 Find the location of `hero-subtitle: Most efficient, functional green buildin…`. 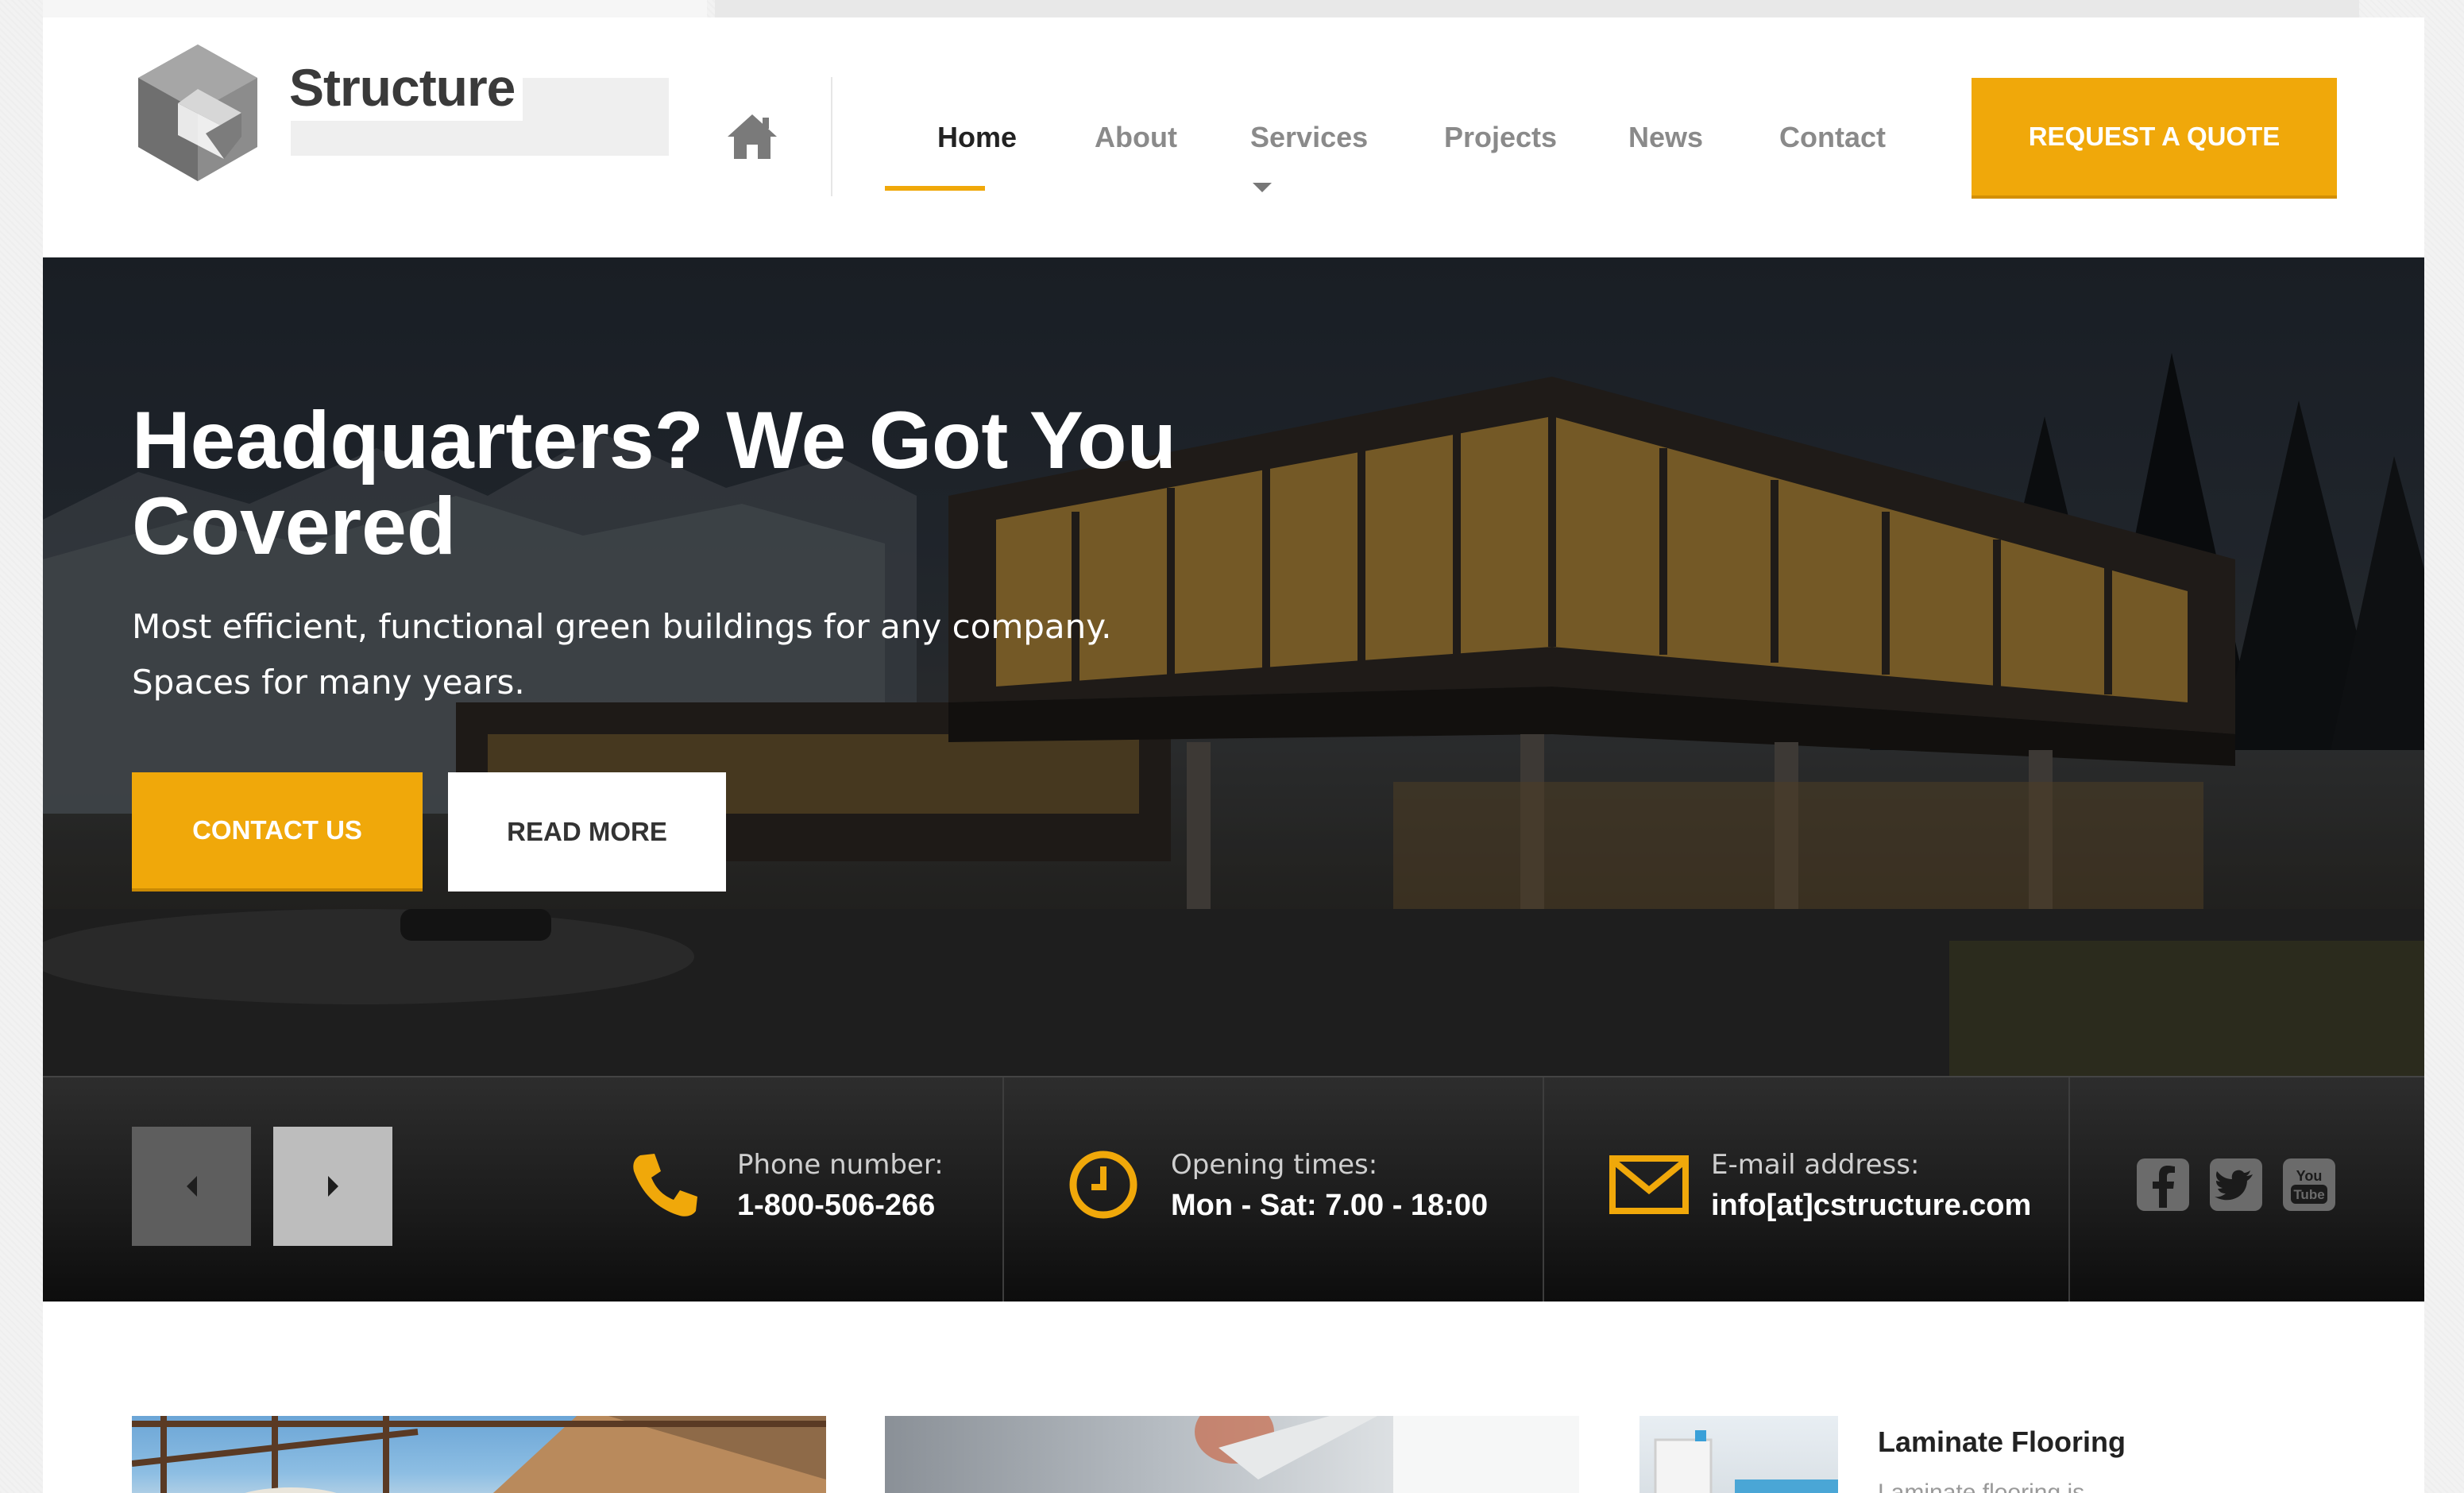

hero-subtitle: Most efficient, functional green buildin… is located at coordinates (622, 654).